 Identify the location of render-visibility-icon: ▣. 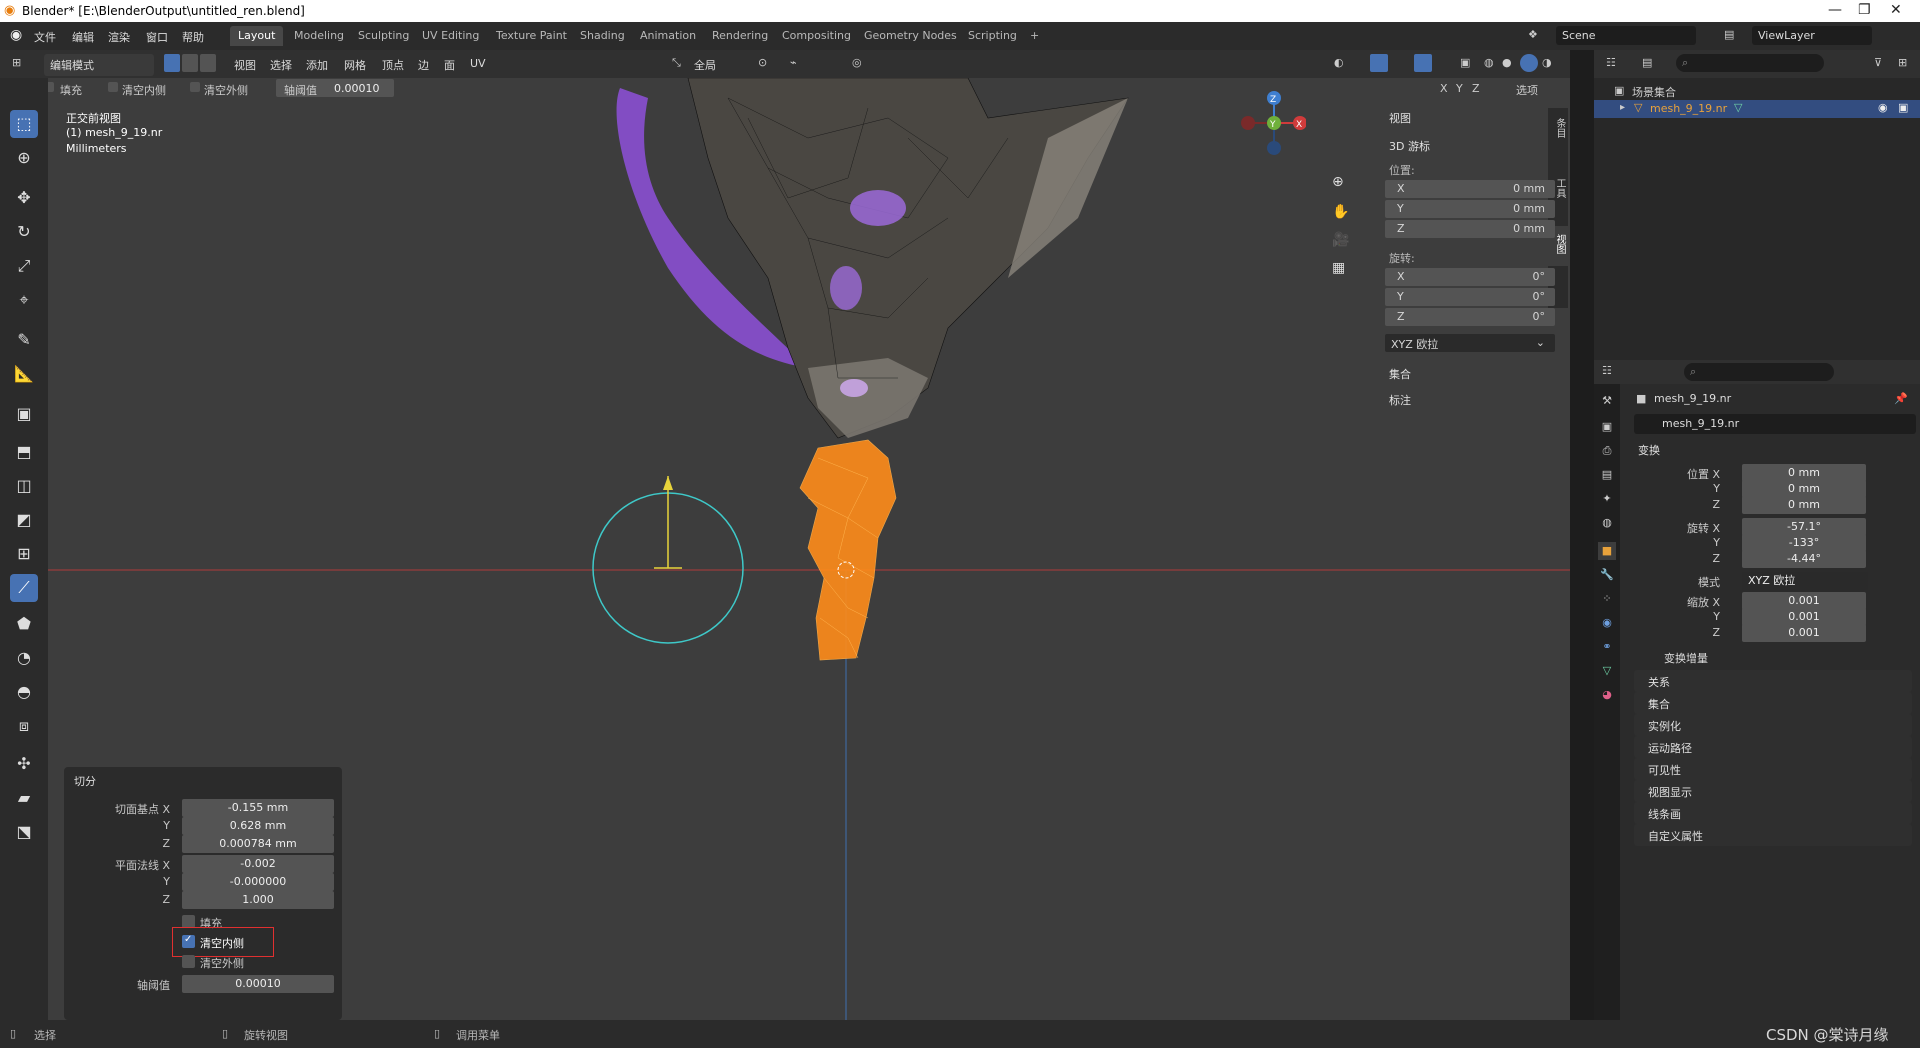
(1903, 107).